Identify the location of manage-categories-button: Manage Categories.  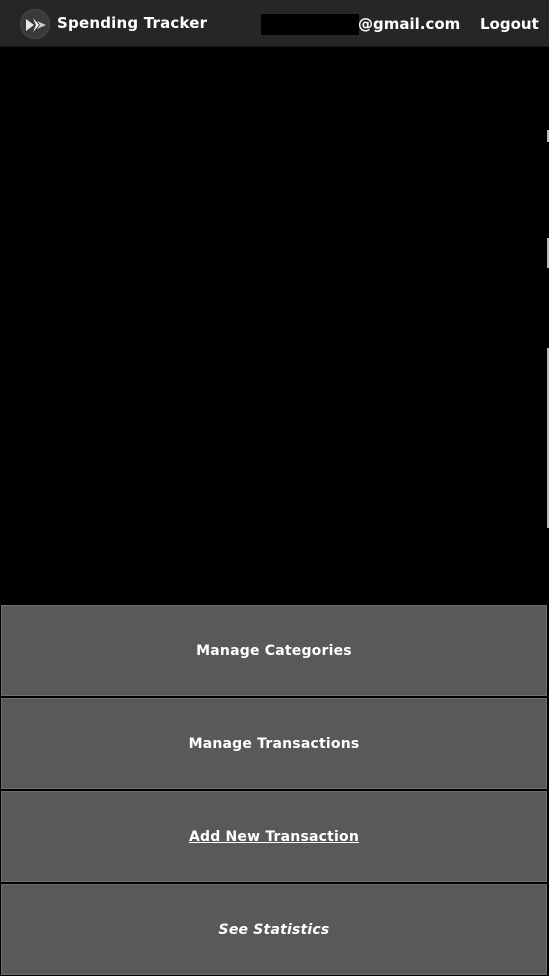
(274, 650).